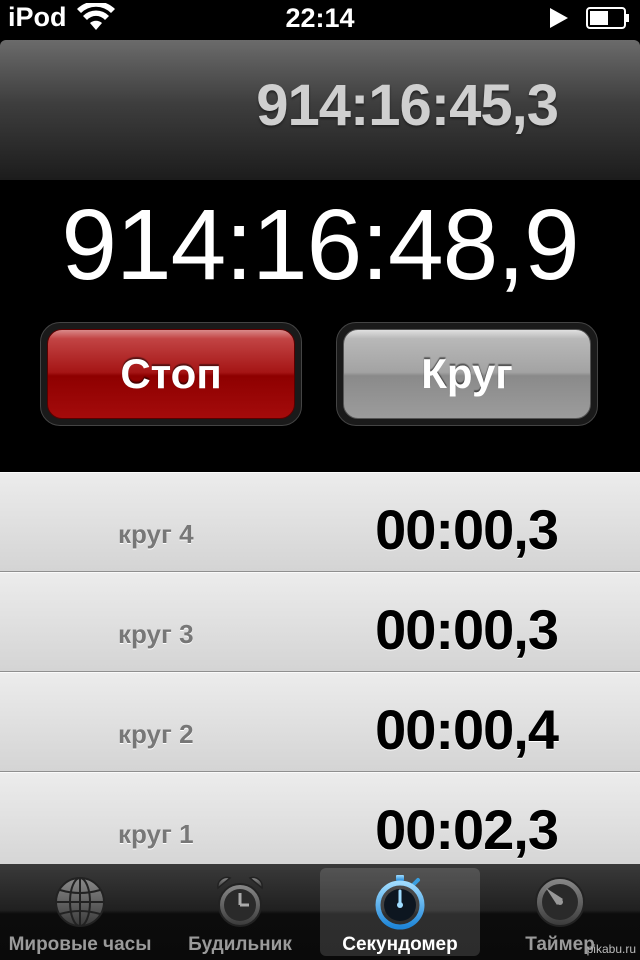  I want to click on status-bar: iPod 22:14, so click(320, 20).